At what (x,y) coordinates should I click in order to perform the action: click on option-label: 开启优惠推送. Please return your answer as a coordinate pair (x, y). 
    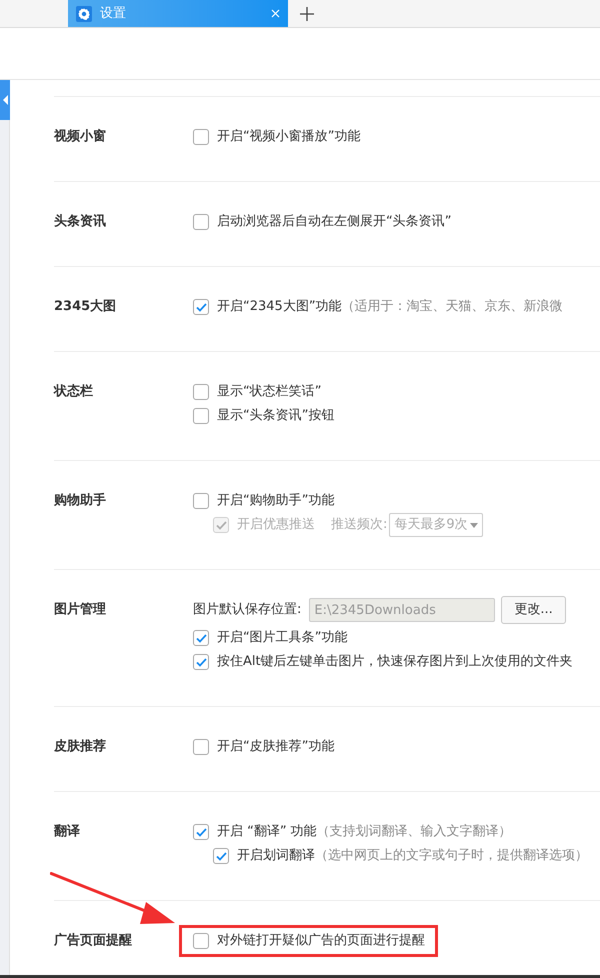
    Looking at the image, I should click on (276, 525).